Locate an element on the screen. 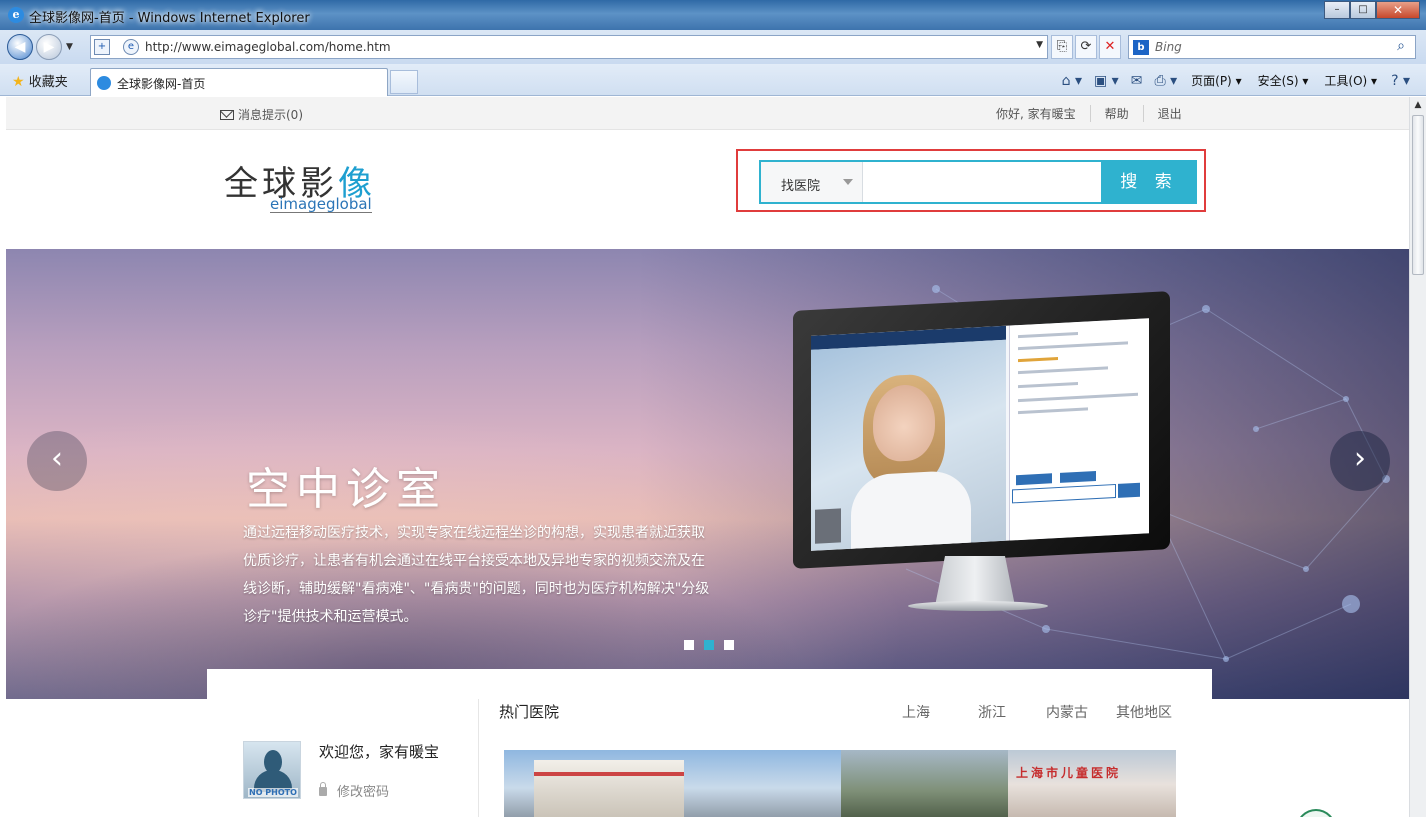  page-menu: 页面(P) ▾ is located at coordinates (1216, 80).